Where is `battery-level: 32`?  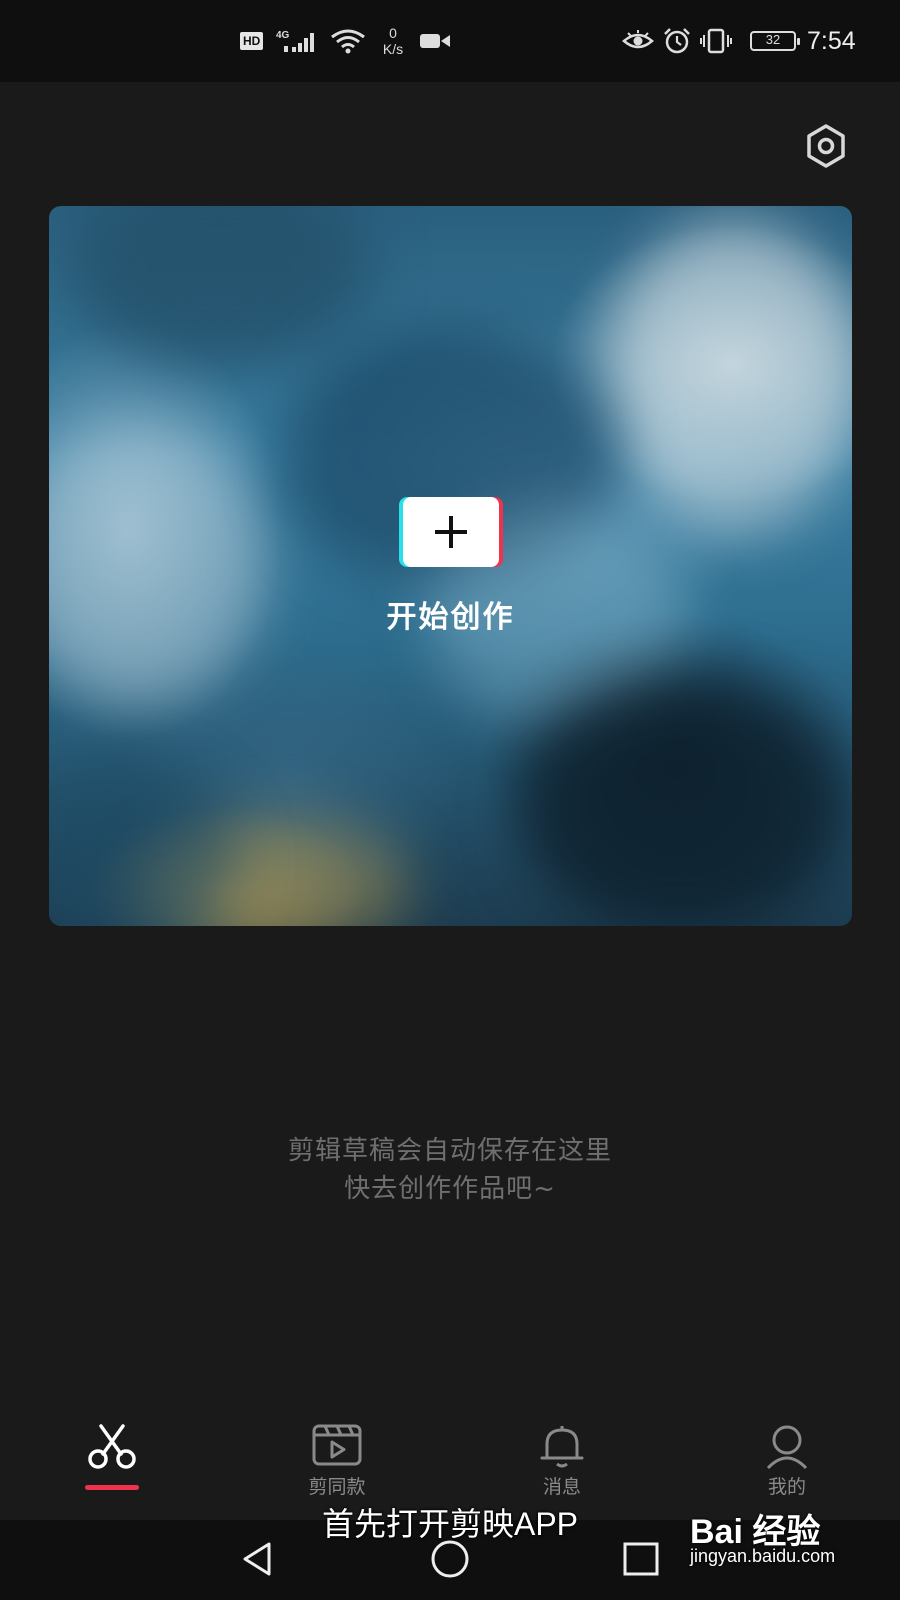
battery-level: 32 is located at coordinates (773, 39).